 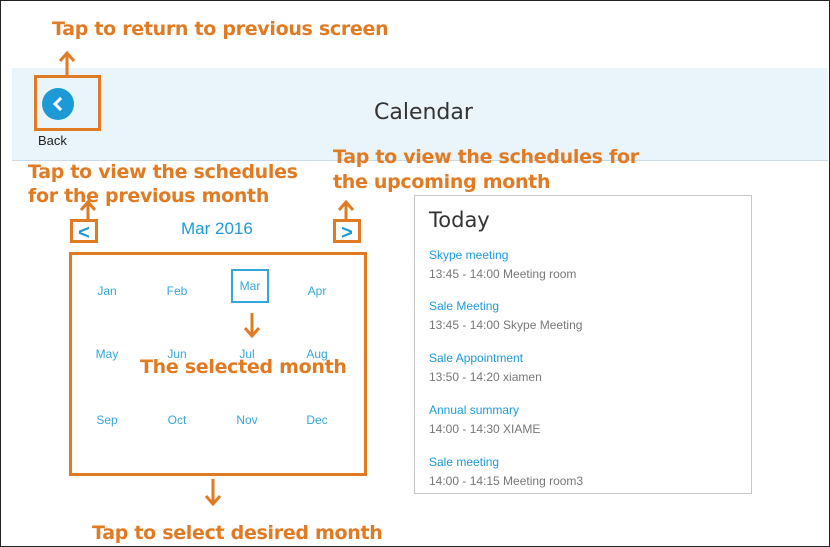 What do you see at coordinates (506, 325) in the screenshot?
I see `event-detail: 13:45 - 14:00 Skype Meeting` at bounding box center [506, 325].